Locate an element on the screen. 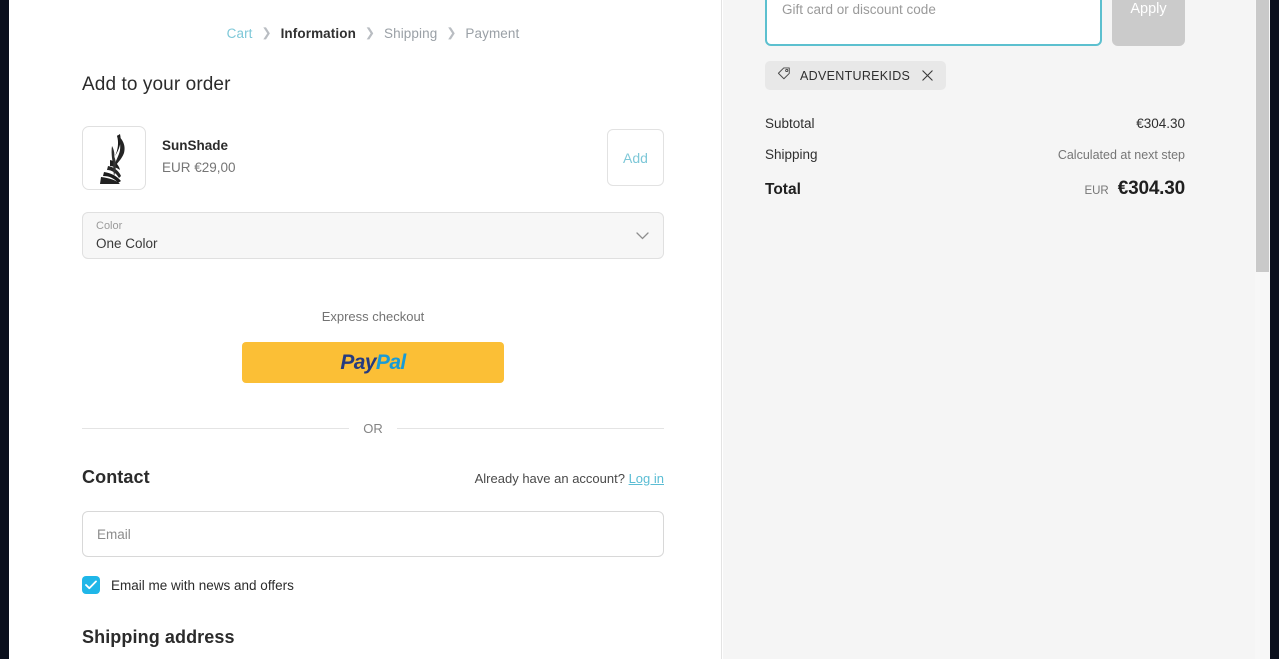 The width and height of the screenshot is (1279, 659). applied-discount-chip: ADVENTUREKIDS is located at coordinates (856, 75).